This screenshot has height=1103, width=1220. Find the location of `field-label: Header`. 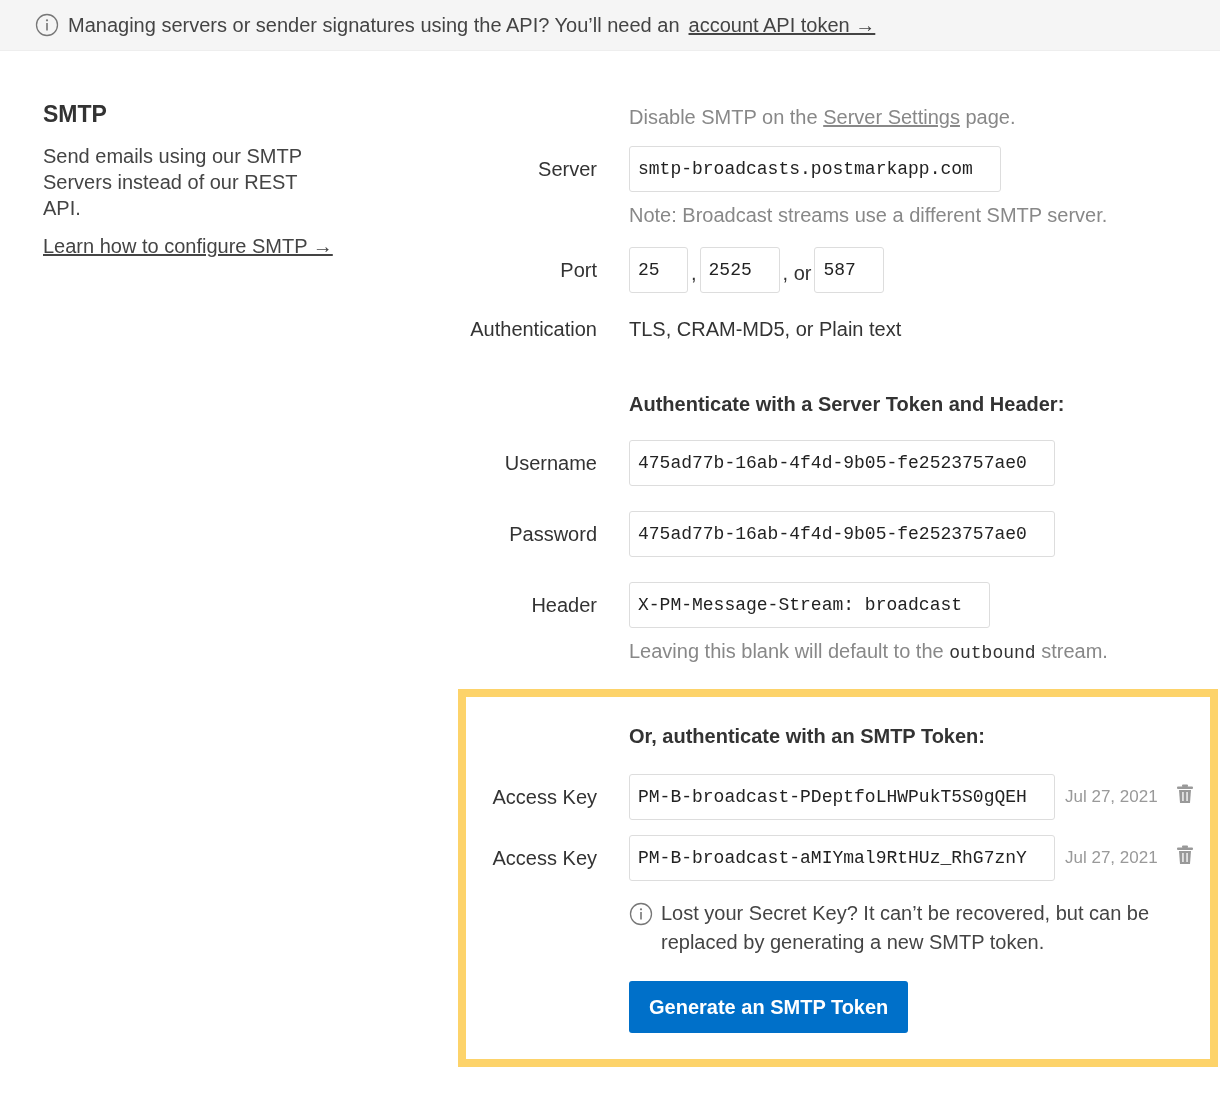

field-label: Header is located at coordinates (563, 605).